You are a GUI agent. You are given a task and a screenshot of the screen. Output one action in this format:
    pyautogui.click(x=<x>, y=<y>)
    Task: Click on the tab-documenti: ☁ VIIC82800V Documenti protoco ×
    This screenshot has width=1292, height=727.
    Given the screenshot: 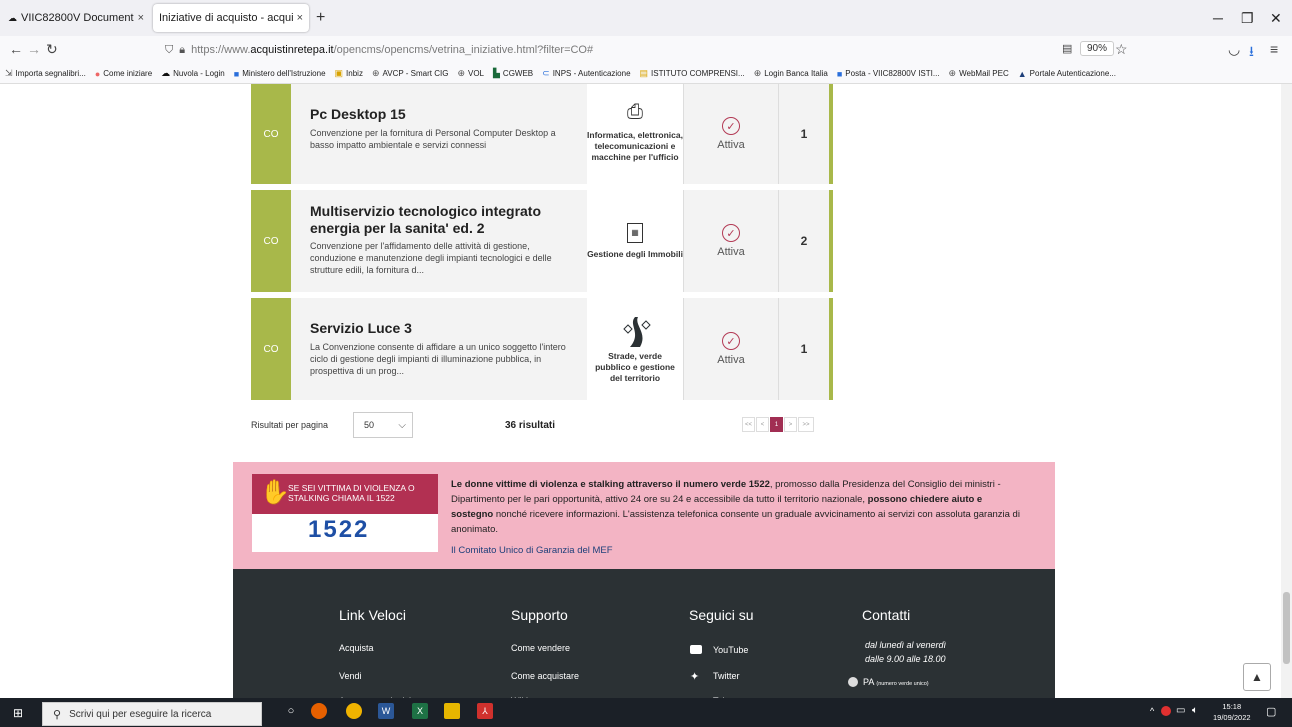 What is the action you would take?
    pyautogui.click(x=76, y=18)
    